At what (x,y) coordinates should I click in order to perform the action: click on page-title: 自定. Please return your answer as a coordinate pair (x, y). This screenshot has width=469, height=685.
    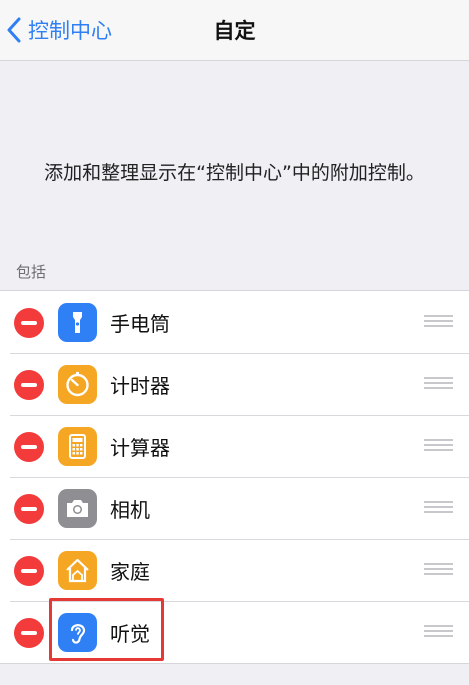
    Looking at the image, I should click on (234, 31).